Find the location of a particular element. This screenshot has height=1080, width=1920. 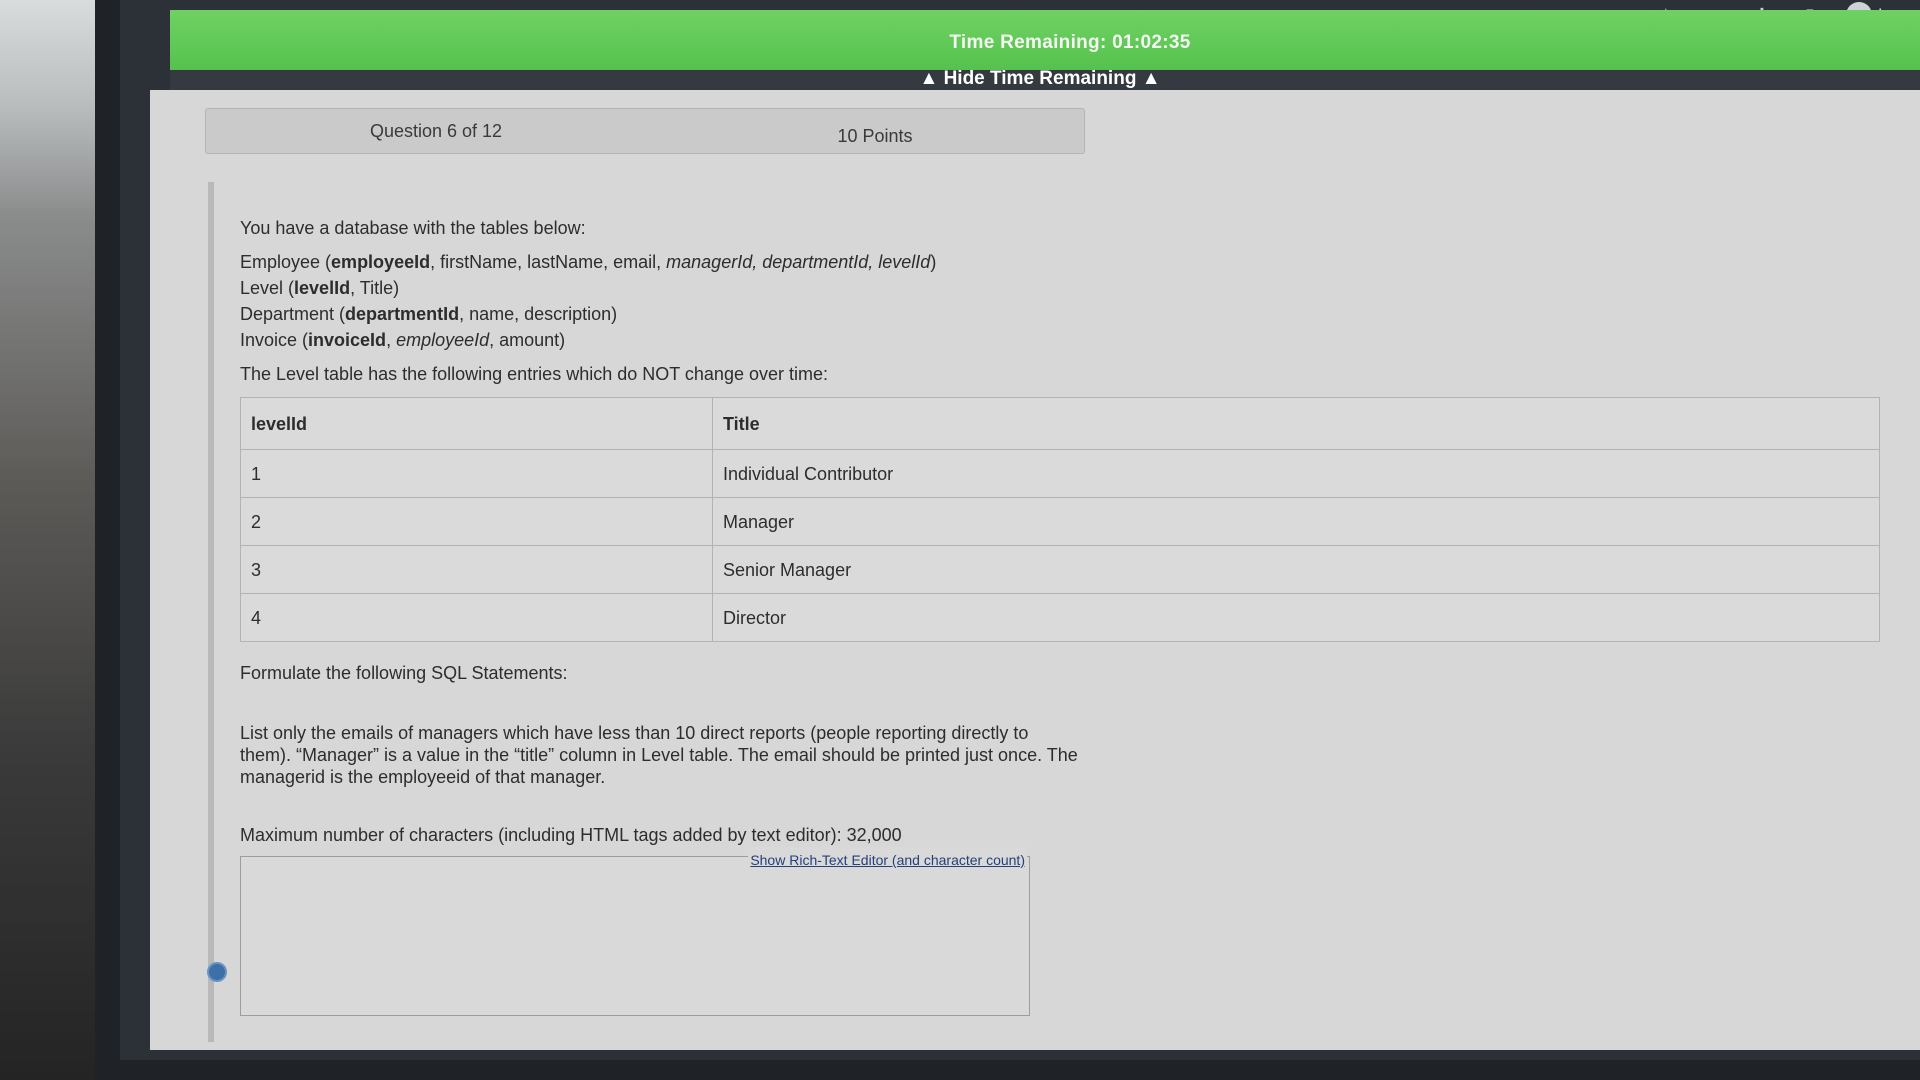

schema-level: Level (levelId, Title) is located at coordinates (320, 288).